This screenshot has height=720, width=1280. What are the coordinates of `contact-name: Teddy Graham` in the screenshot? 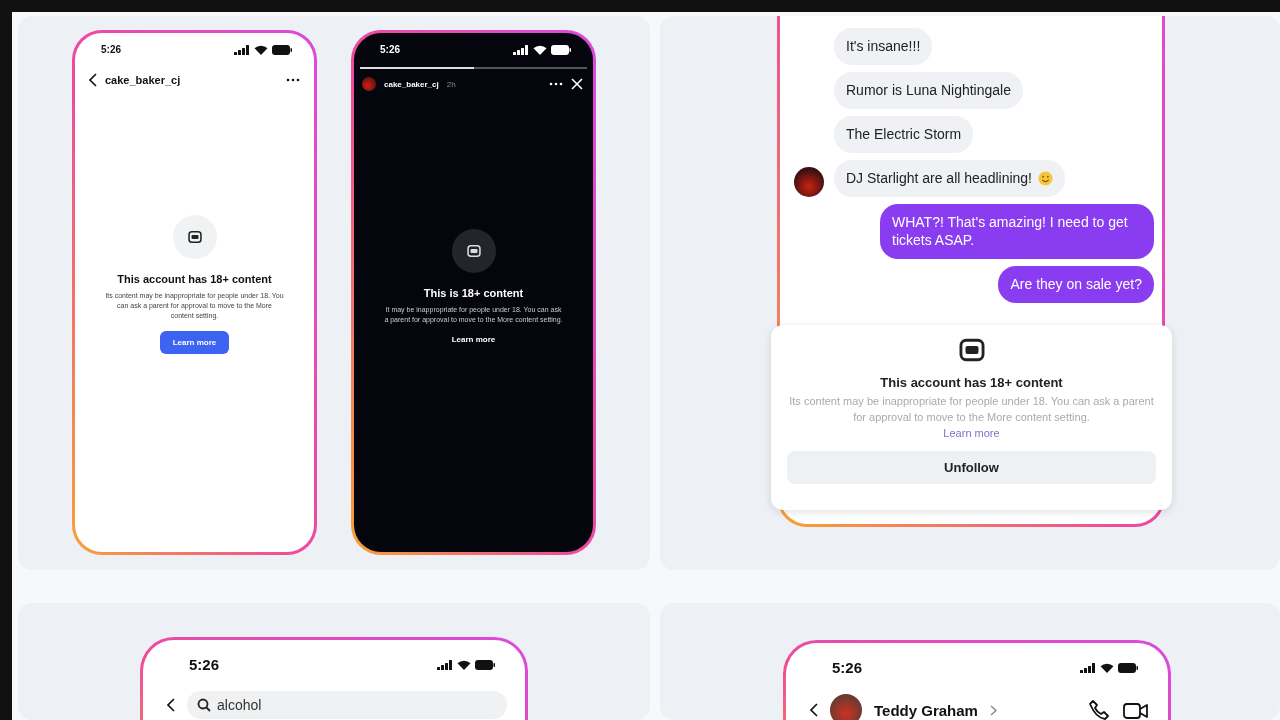 It's located at (926, 710).